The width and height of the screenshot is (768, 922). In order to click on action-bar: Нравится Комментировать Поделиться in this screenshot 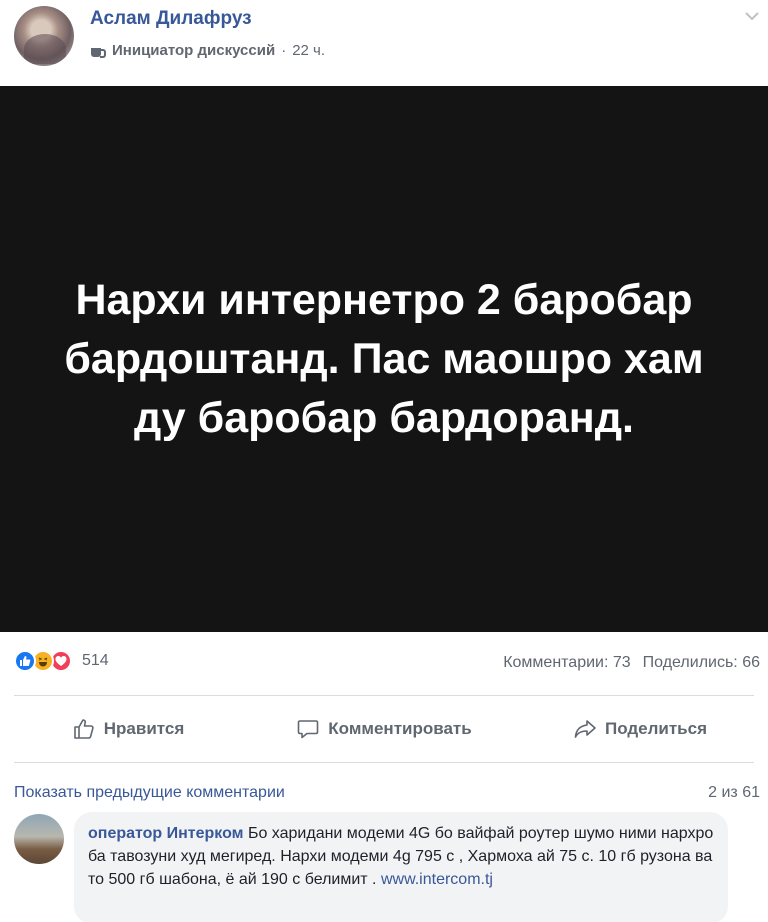, I will do `click(384, 729)`.